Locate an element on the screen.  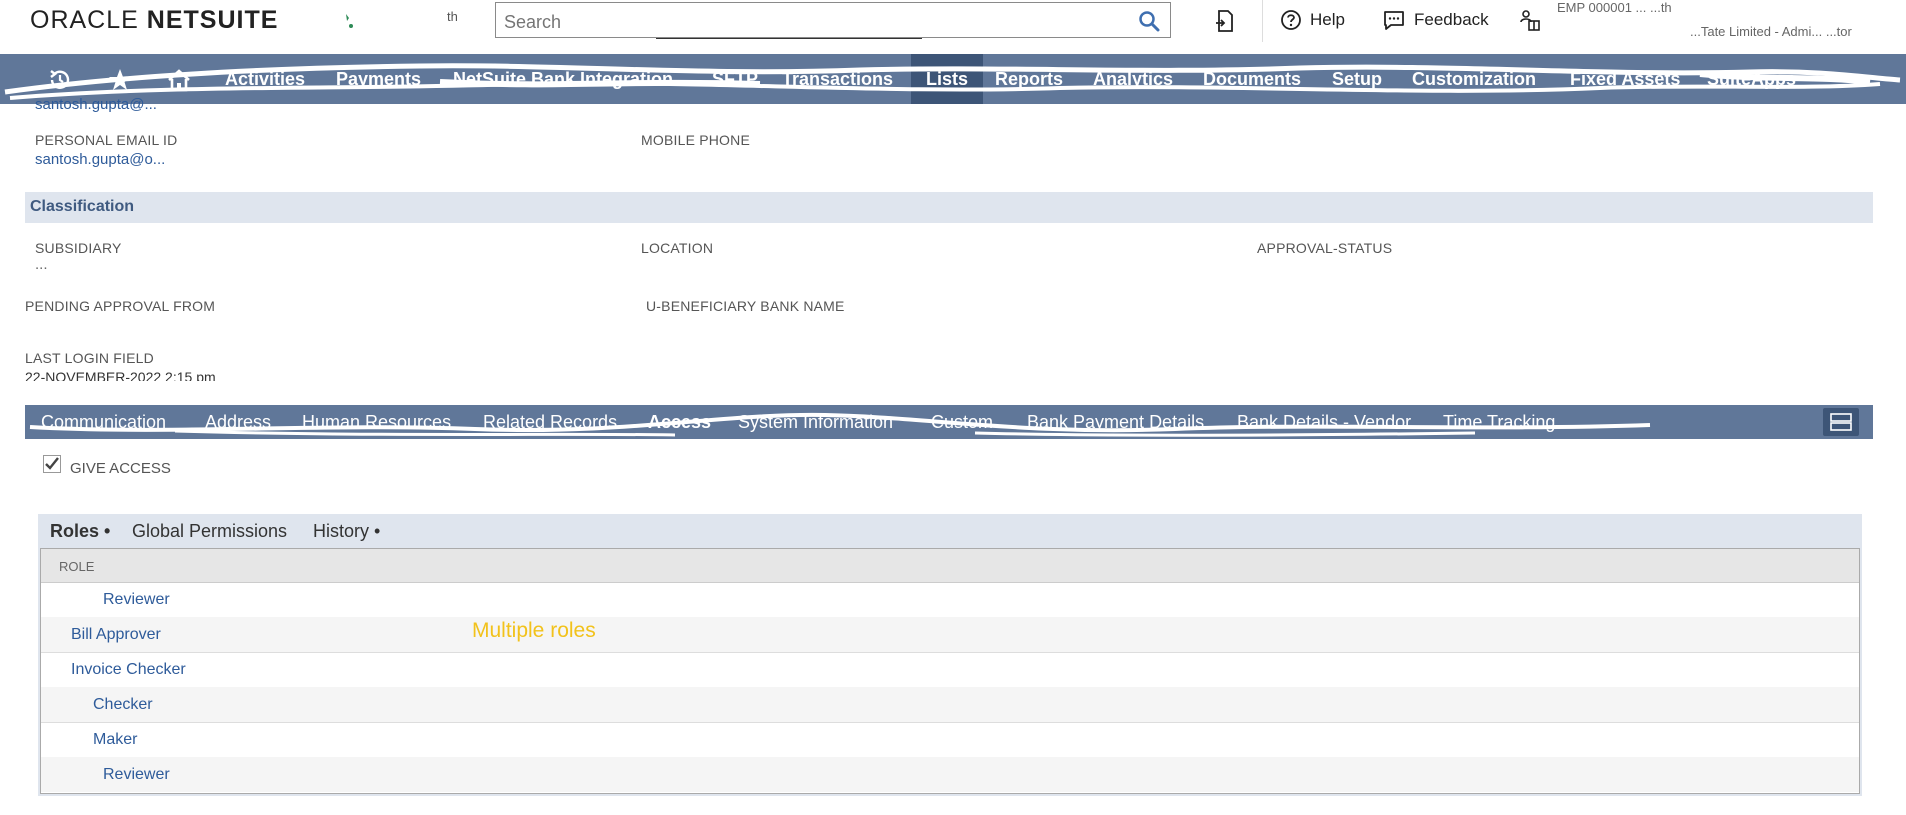
roles-table-header: ROLE is located at coordinates (950, 566).